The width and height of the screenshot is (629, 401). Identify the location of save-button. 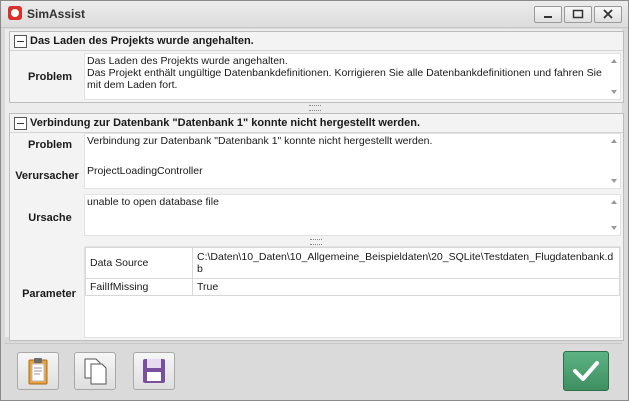
(154, 371).